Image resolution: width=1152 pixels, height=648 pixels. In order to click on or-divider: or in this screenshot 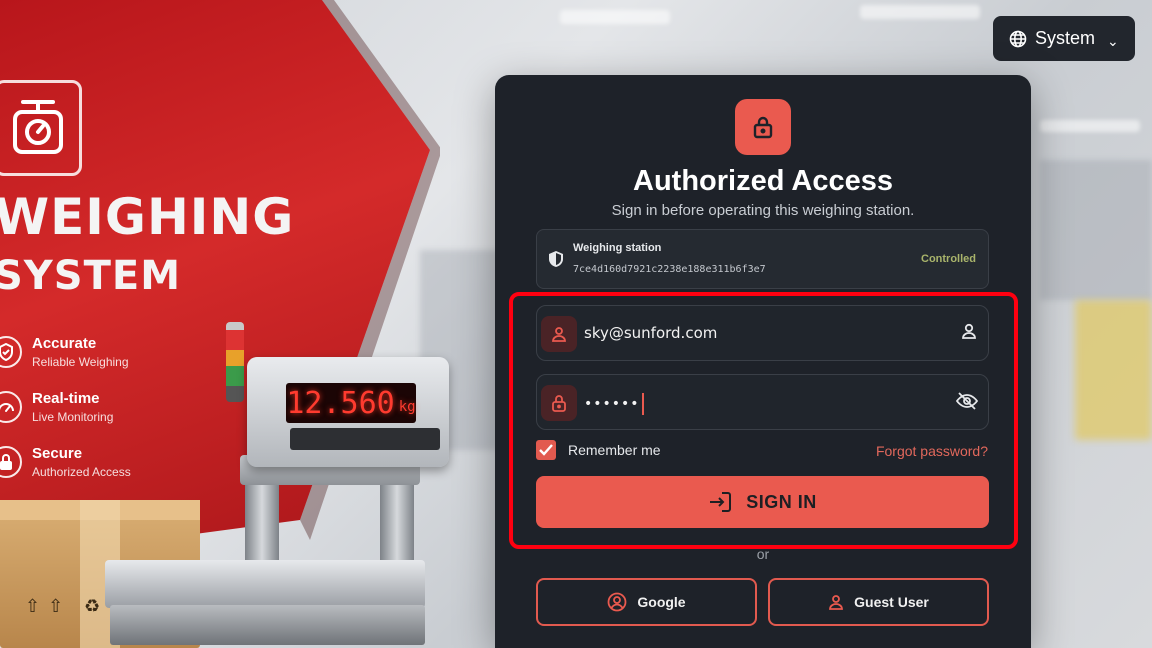, I will do `click(763, 554)`.